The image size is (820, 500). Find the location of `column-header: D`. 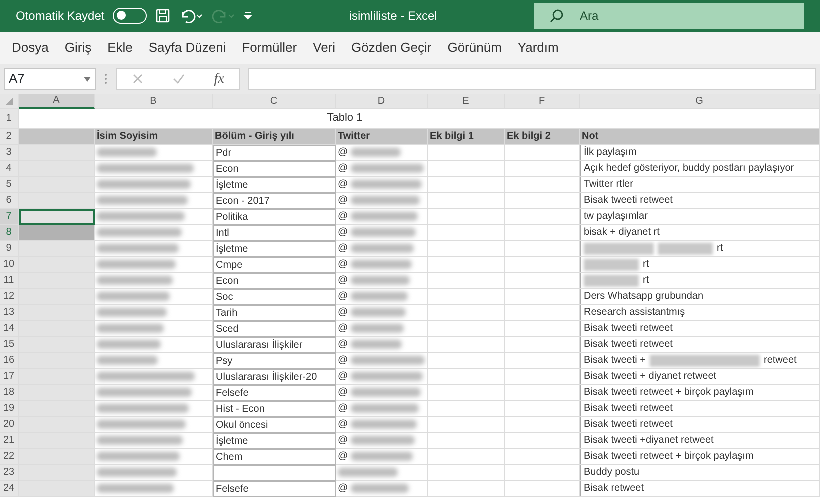

column-header: D is located at coordinates (382, 101).